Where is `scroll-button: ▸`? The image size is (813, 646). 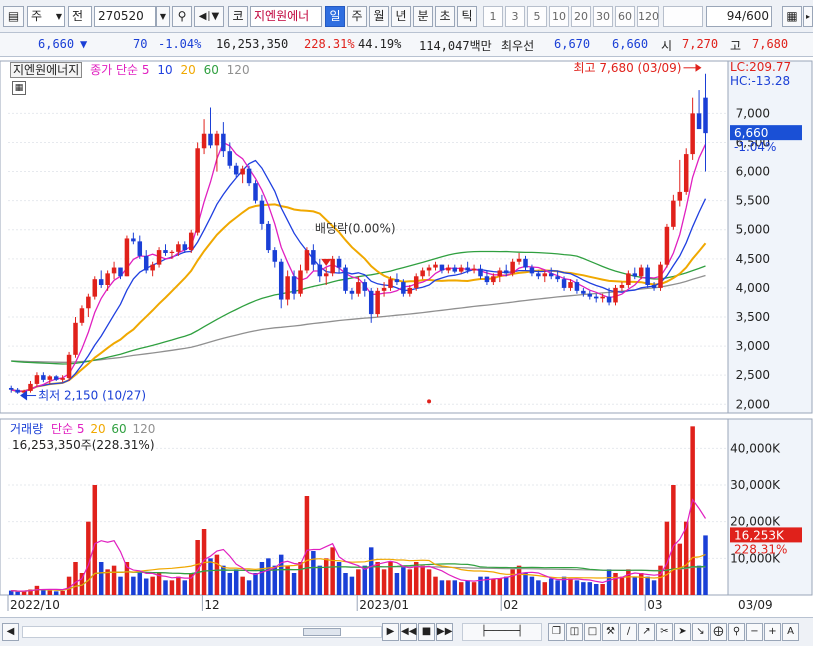 scroll-button: ▸ is located at coordinates (808, 16).